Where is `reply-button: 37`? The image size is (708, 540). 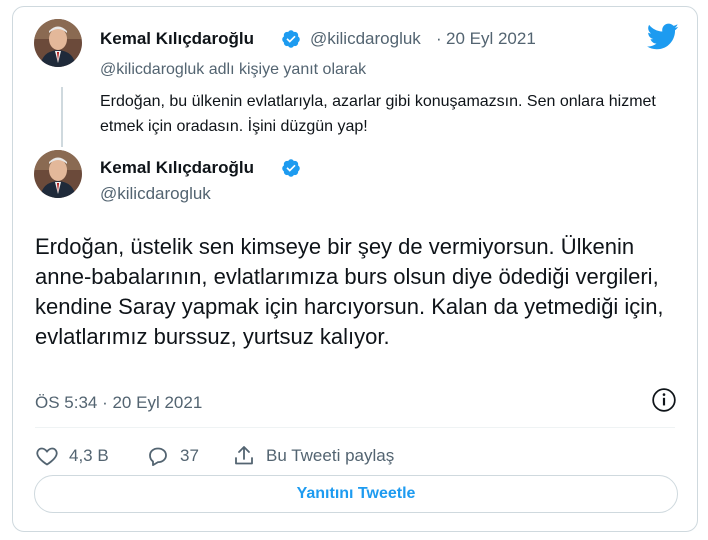
reply-button: 37 is located at coordinates (172, 456).